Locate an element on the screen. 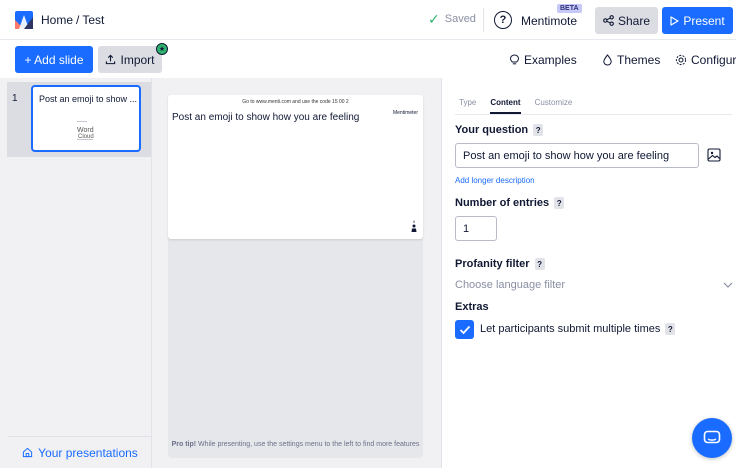 This screenshot has width=736, height=468. entries-label-row: Number of entries ? is located at coordinates (510, 203).